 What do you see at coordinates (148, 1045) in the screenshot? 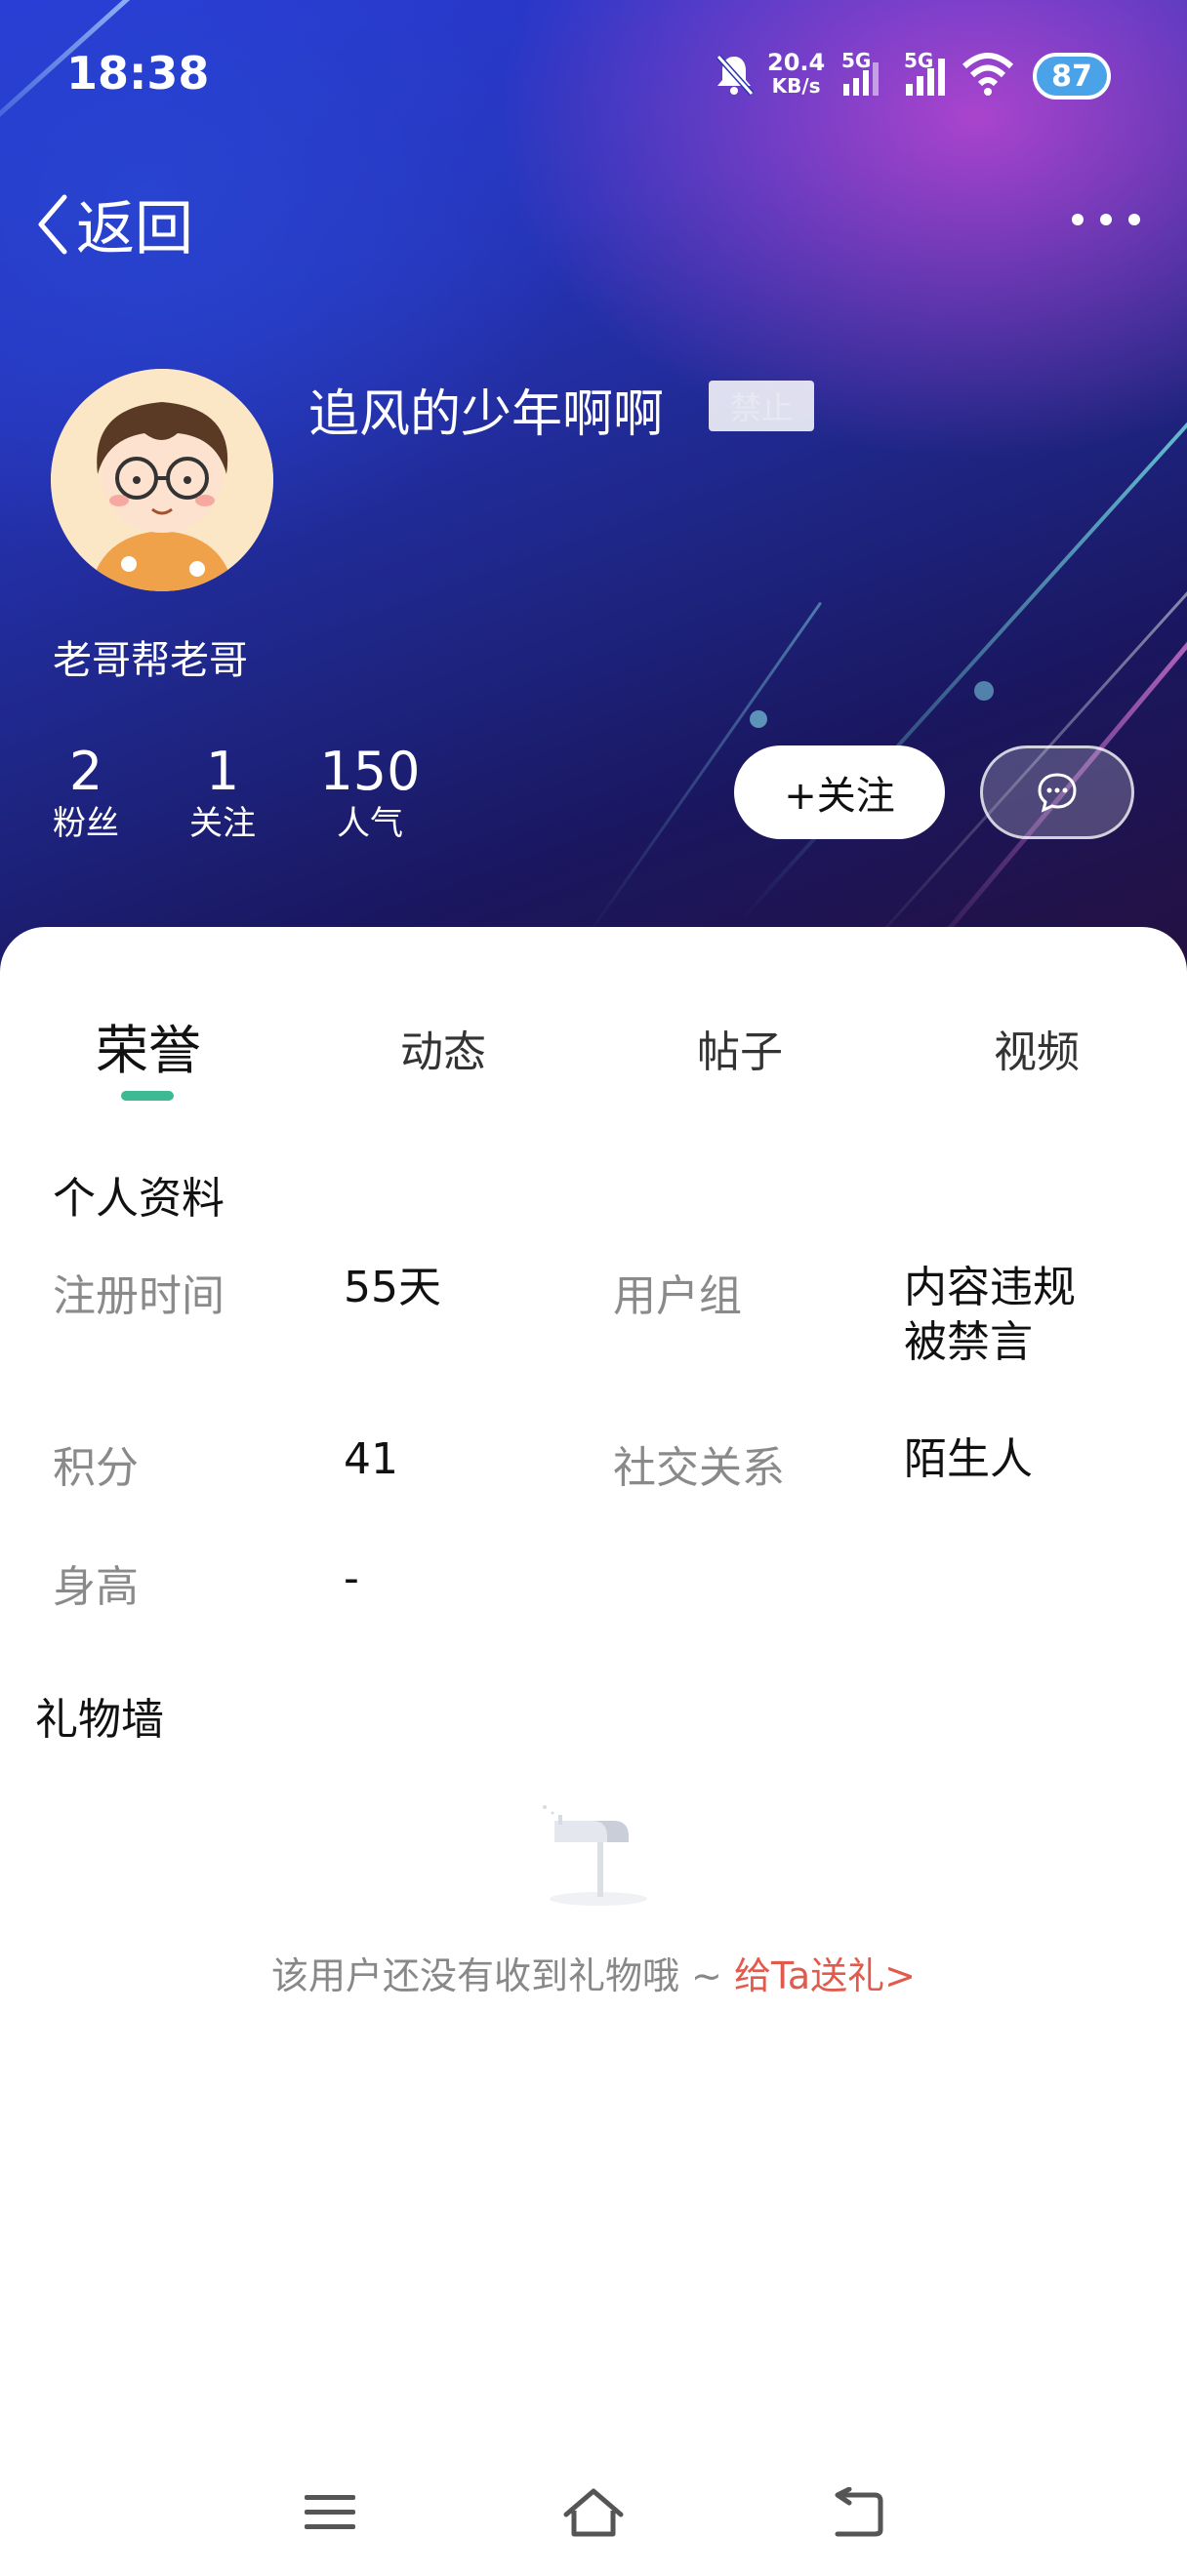
I see `tab-honor: 荣誉` at bounding box center [148, 1045].